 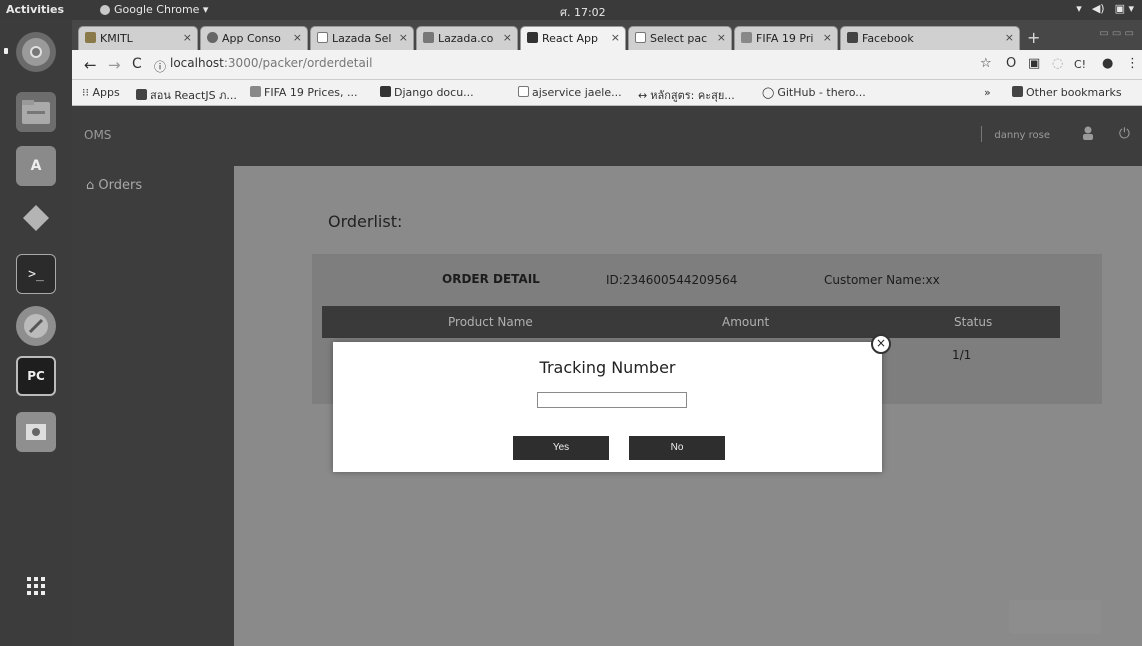 What do you see at coordinates (1017, 91) in the screenshot?
I see `folder-icon` at bounding box center [1017, 91].